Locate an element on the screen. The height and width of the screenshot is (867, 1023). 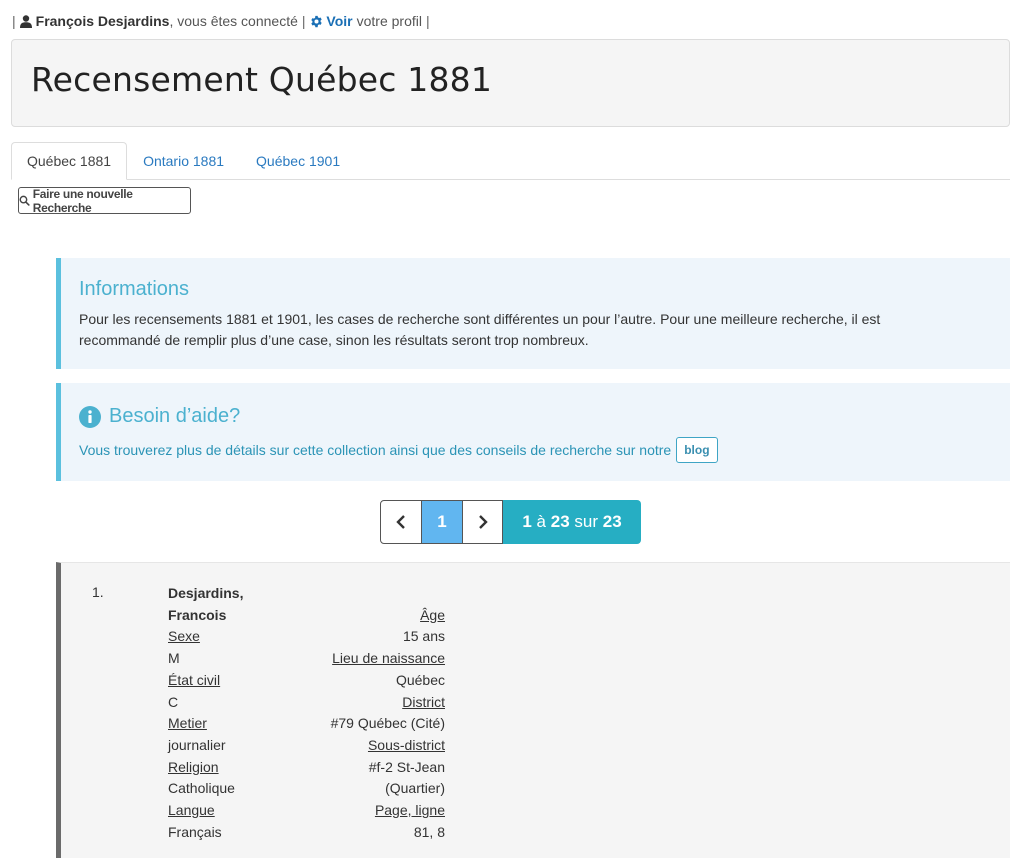
chevron-right-icon is located at coordinates (483, 522).